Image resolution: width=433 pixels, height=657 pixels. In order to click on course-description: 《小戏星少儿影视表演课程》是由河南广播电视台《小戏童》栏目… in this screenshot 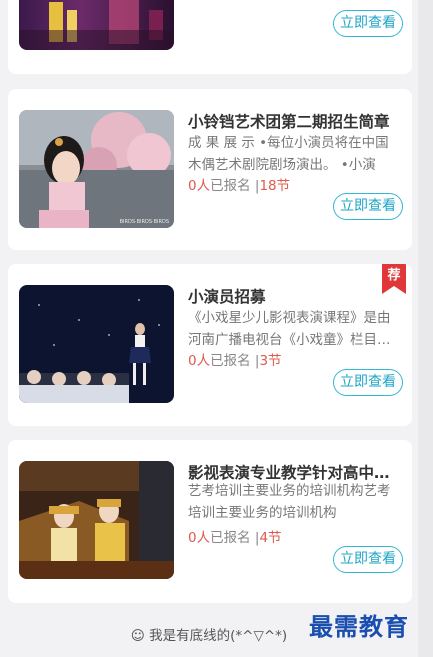, I will do `click(289, 329)`.